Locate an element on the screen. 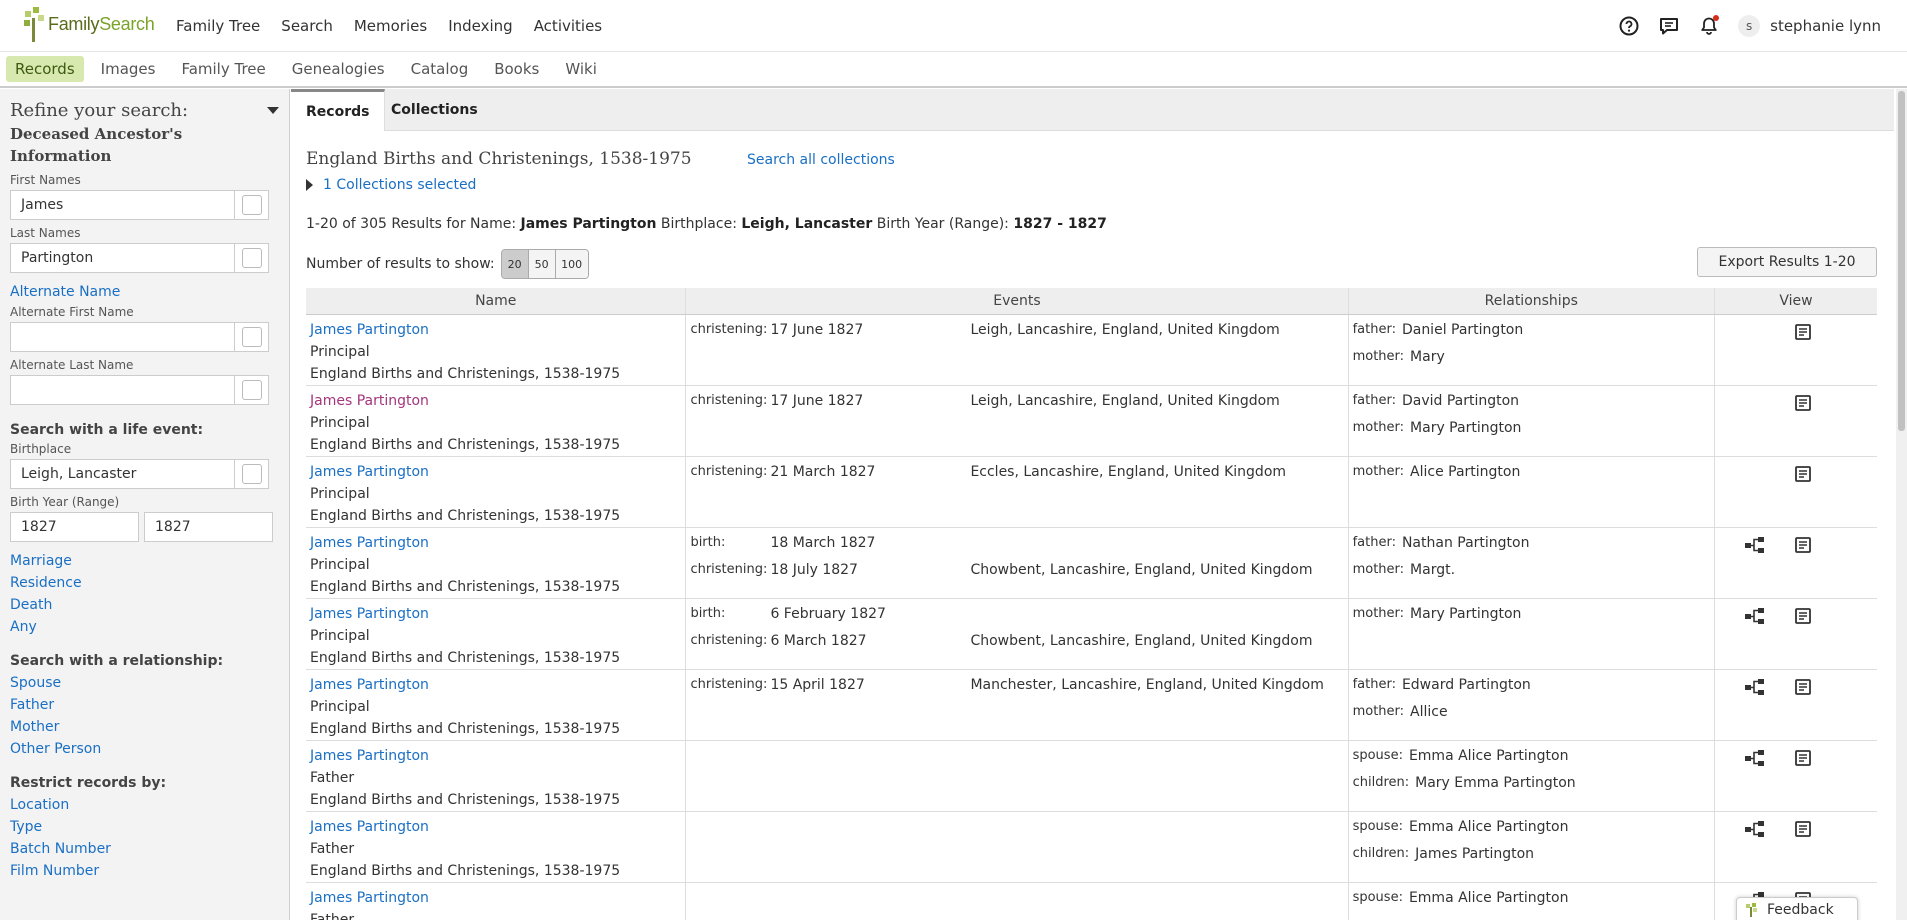  notifications-bell-icon is located at coordinates (1709, 26).